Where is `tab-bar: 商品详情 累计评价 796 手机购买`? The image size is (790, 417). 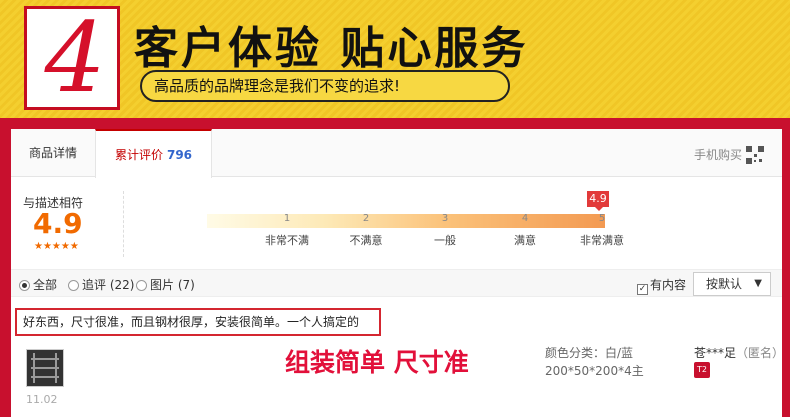 tab-bar: 商品详情 累计评价 796 手机购买 is located at coordinates (396, 153).